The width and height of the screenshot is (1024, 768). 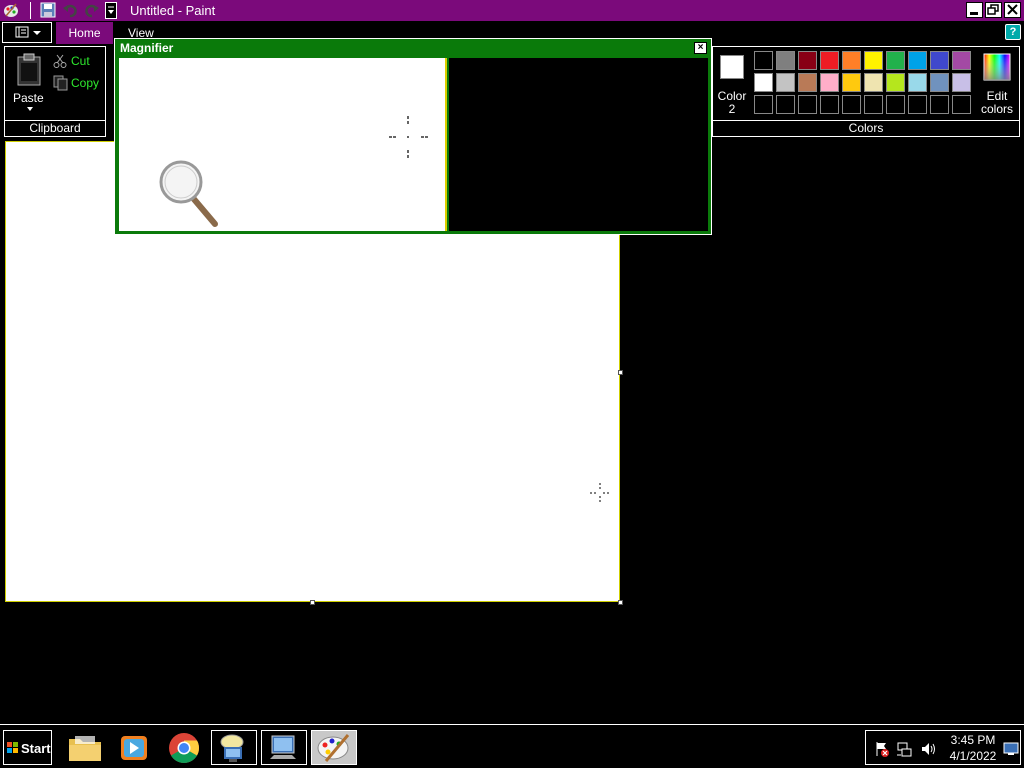 I want to click on colors-group-label: Colors, so click(x=866, y=128).